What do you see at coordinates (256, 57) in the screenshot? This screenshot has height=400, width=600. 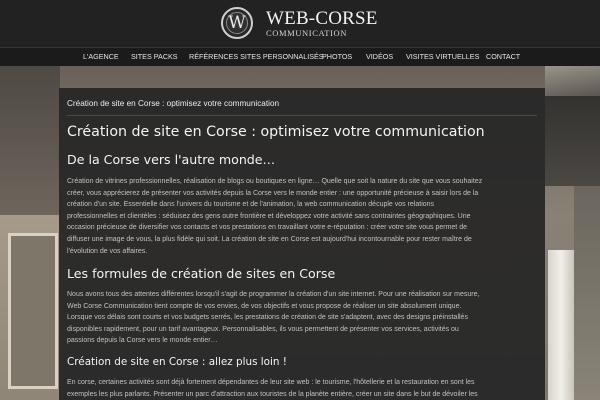 I see `nav-item-references: RÉFÉRENCES SITES PERSONNALISÉS` at bounding box center [256, 57].